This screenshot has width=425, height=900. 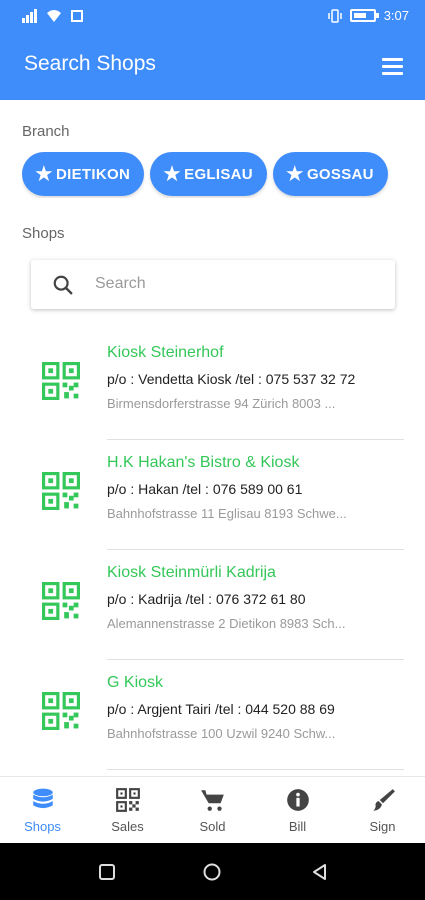 I want to click on nav-item-bill: Bill, so click(x=297, y=810).